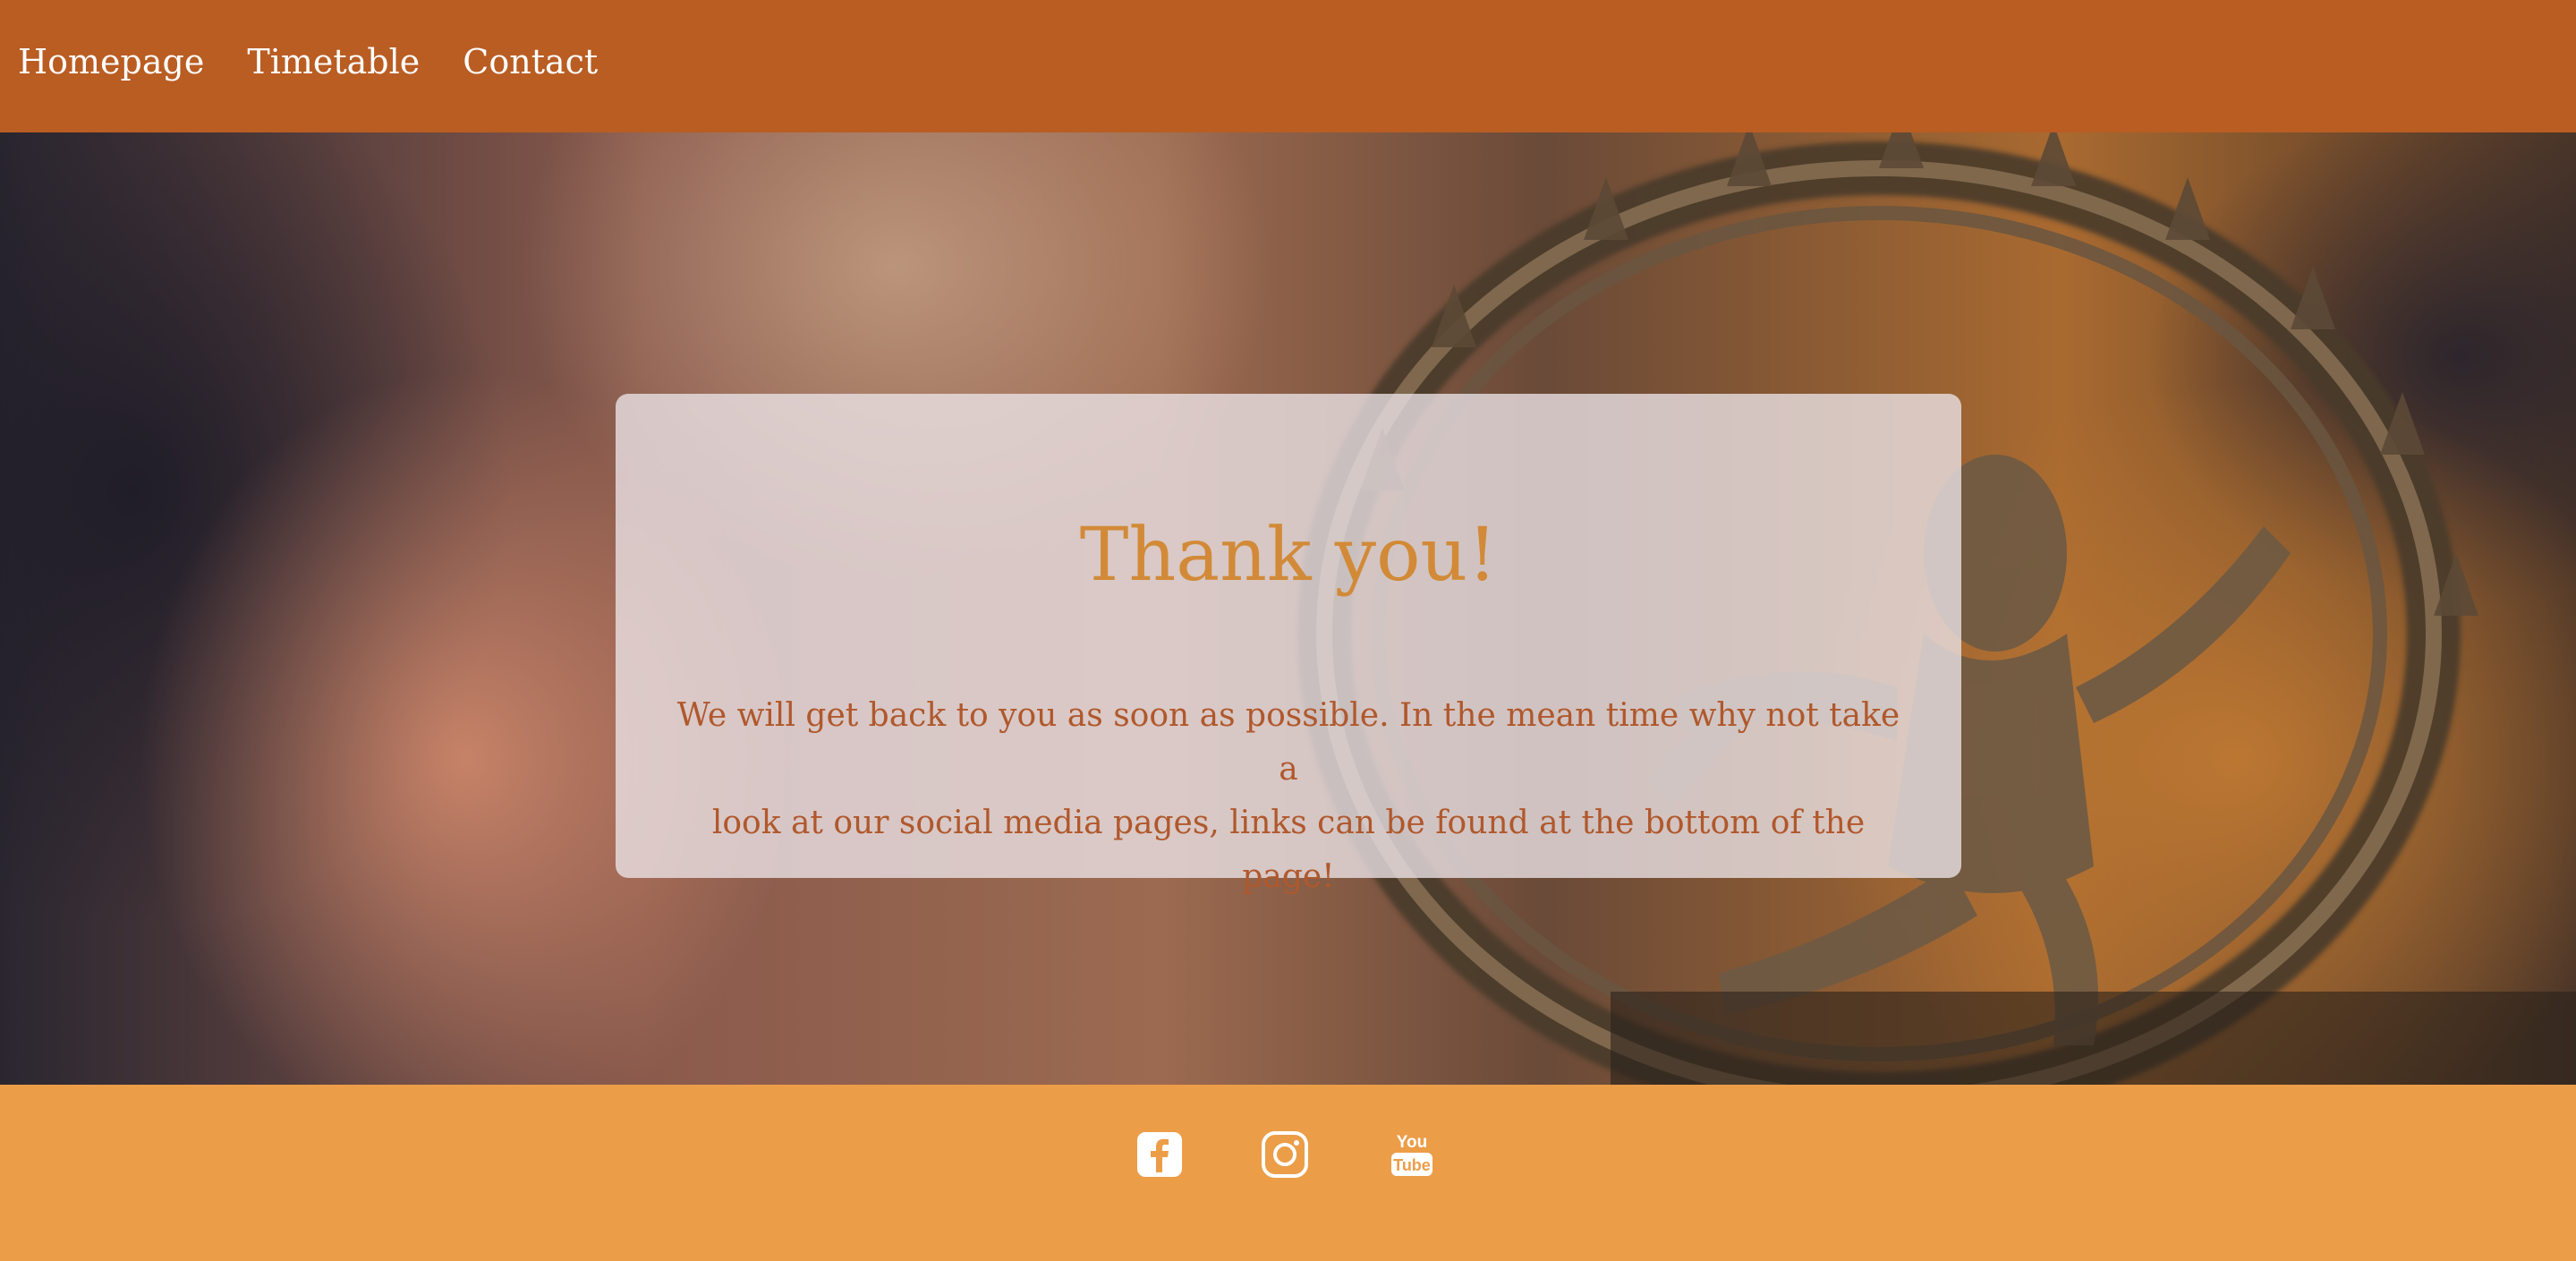 The width and height of the screenshot is (2576, 1261). Describe the element at coordinates (1412, 1165) in the screenshot. I see `svg-text: Tube` at that location.